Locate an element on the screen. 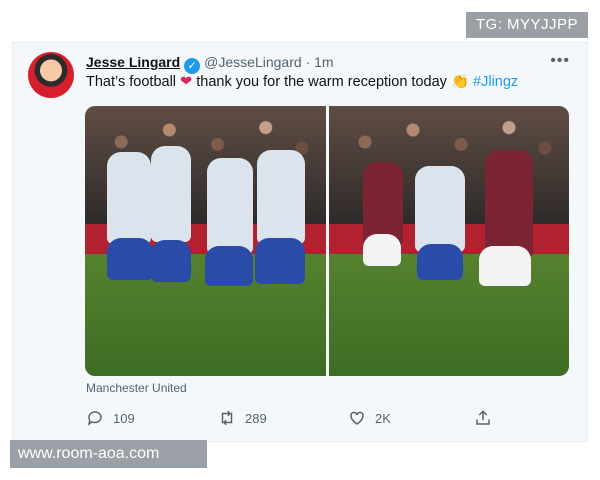 The image size is (600, 480). like-icon is located at coordinates (357, 418).